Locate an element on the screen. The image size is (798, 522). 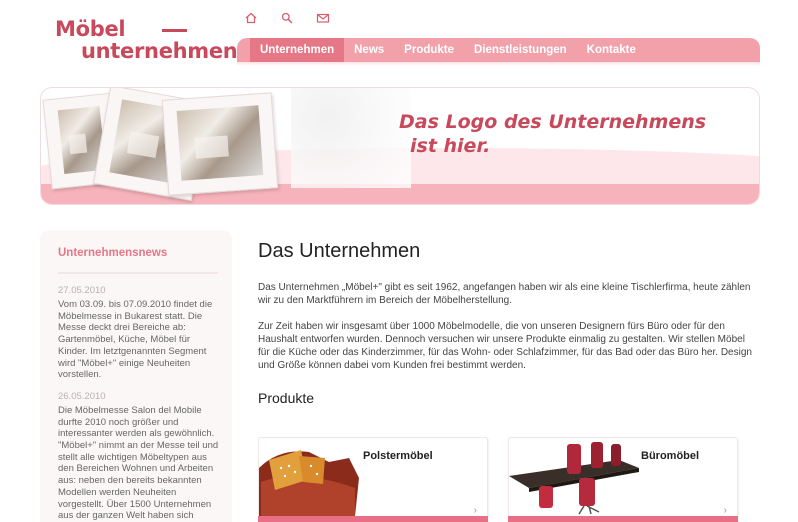
slogan-line2: ist hier. is located at coordinates (450, 146).